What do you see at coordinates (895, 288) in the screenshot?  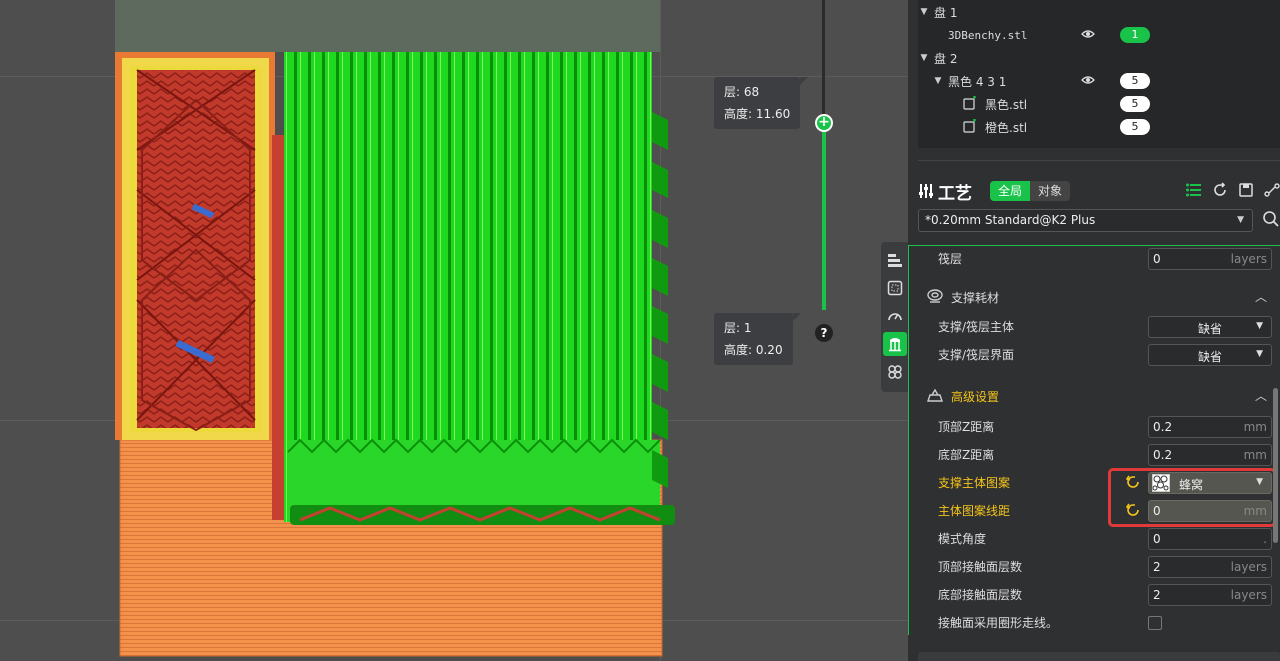 I see `tab-frame` at bounding box center [895, 288].